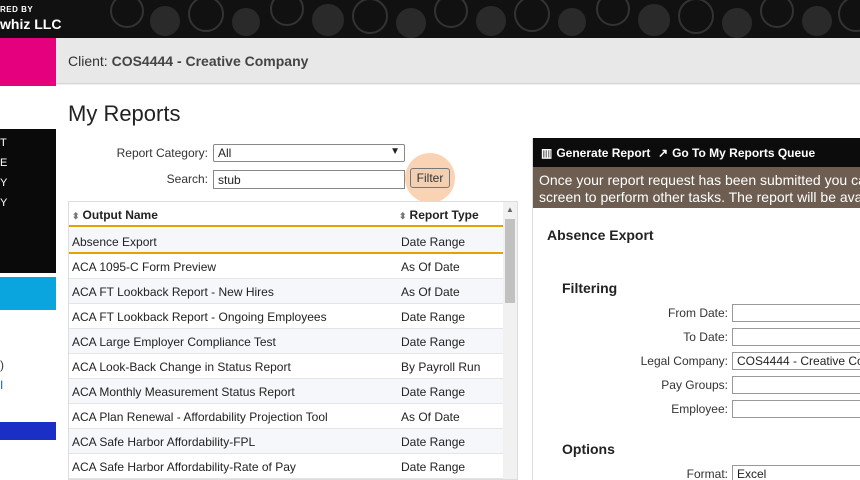 This screenshot has width=860, height=480. I want to click on output-name-cell: ACA Large Employer Compliance Test, so click(174, 342).